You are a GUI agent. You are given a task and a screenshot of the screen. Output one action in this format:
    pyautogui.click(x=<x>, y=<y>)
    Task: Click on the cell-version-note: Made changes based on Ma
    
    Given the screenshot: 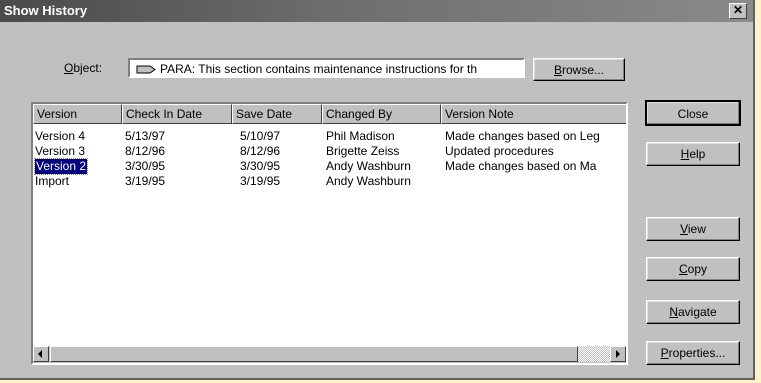 What is the action you would take?
    pyautogui.click(x=521, y=166)
    